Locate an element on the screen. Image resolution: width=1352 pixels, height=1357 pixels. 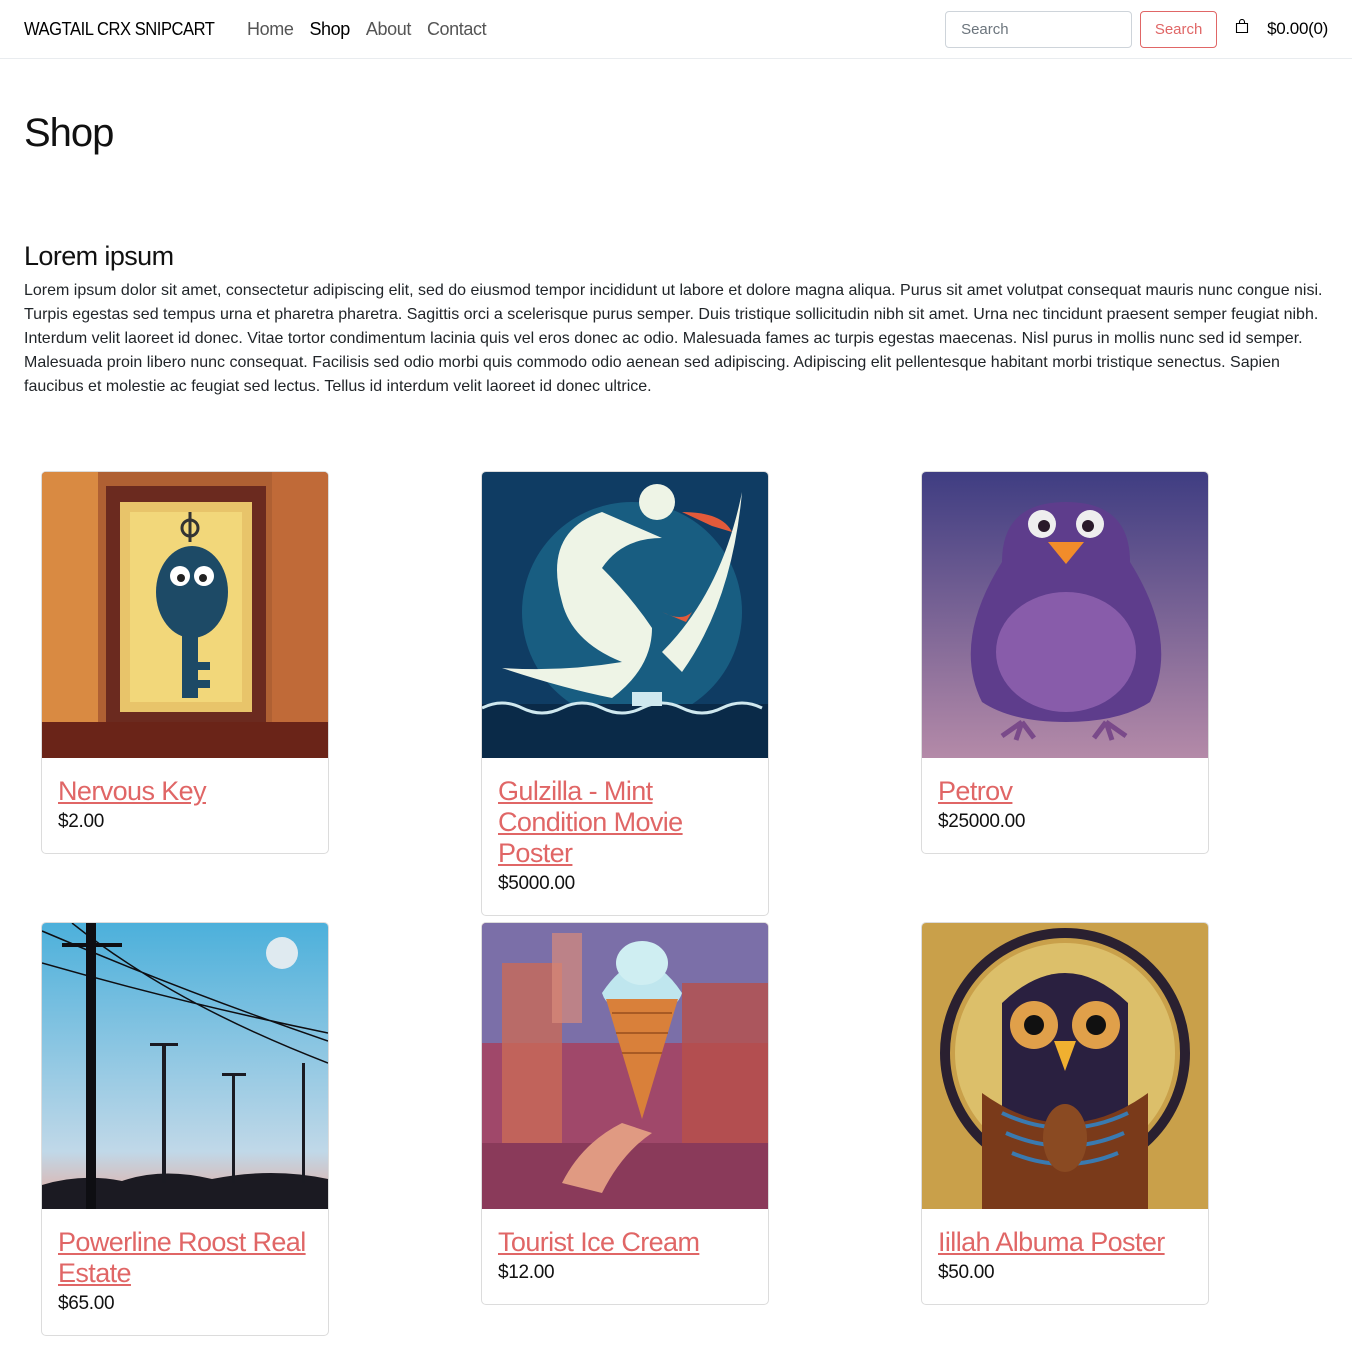
nervous-key-image is located at coordinates (185, 615).